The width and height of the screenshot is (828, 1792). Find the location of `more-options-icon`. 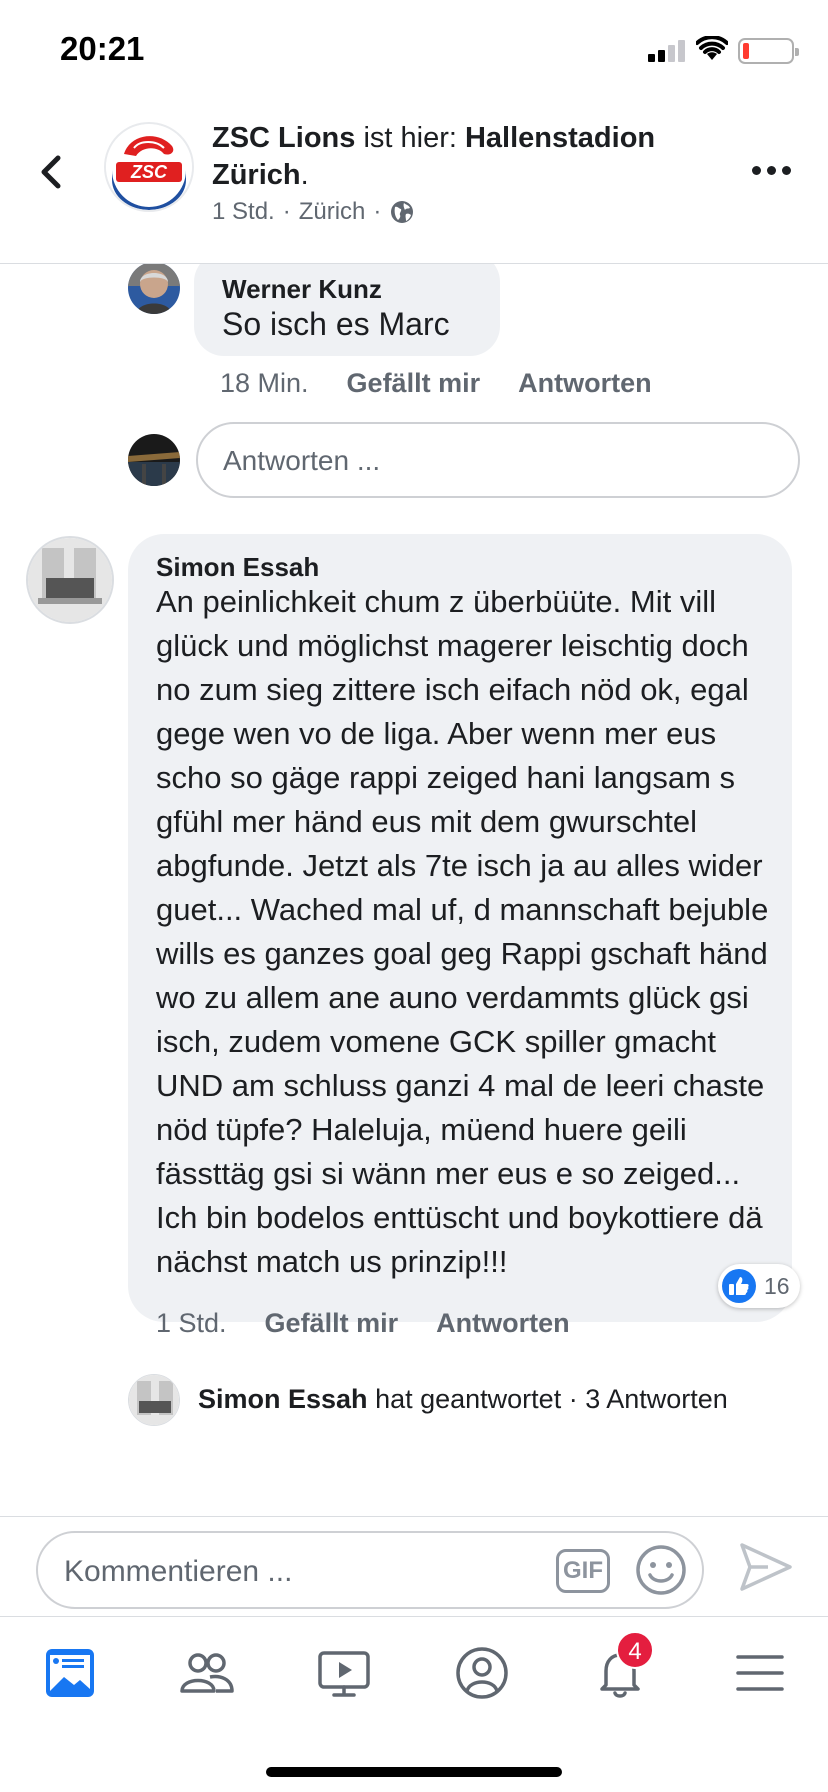

more-options-icon is located at coordinates (774, 170).